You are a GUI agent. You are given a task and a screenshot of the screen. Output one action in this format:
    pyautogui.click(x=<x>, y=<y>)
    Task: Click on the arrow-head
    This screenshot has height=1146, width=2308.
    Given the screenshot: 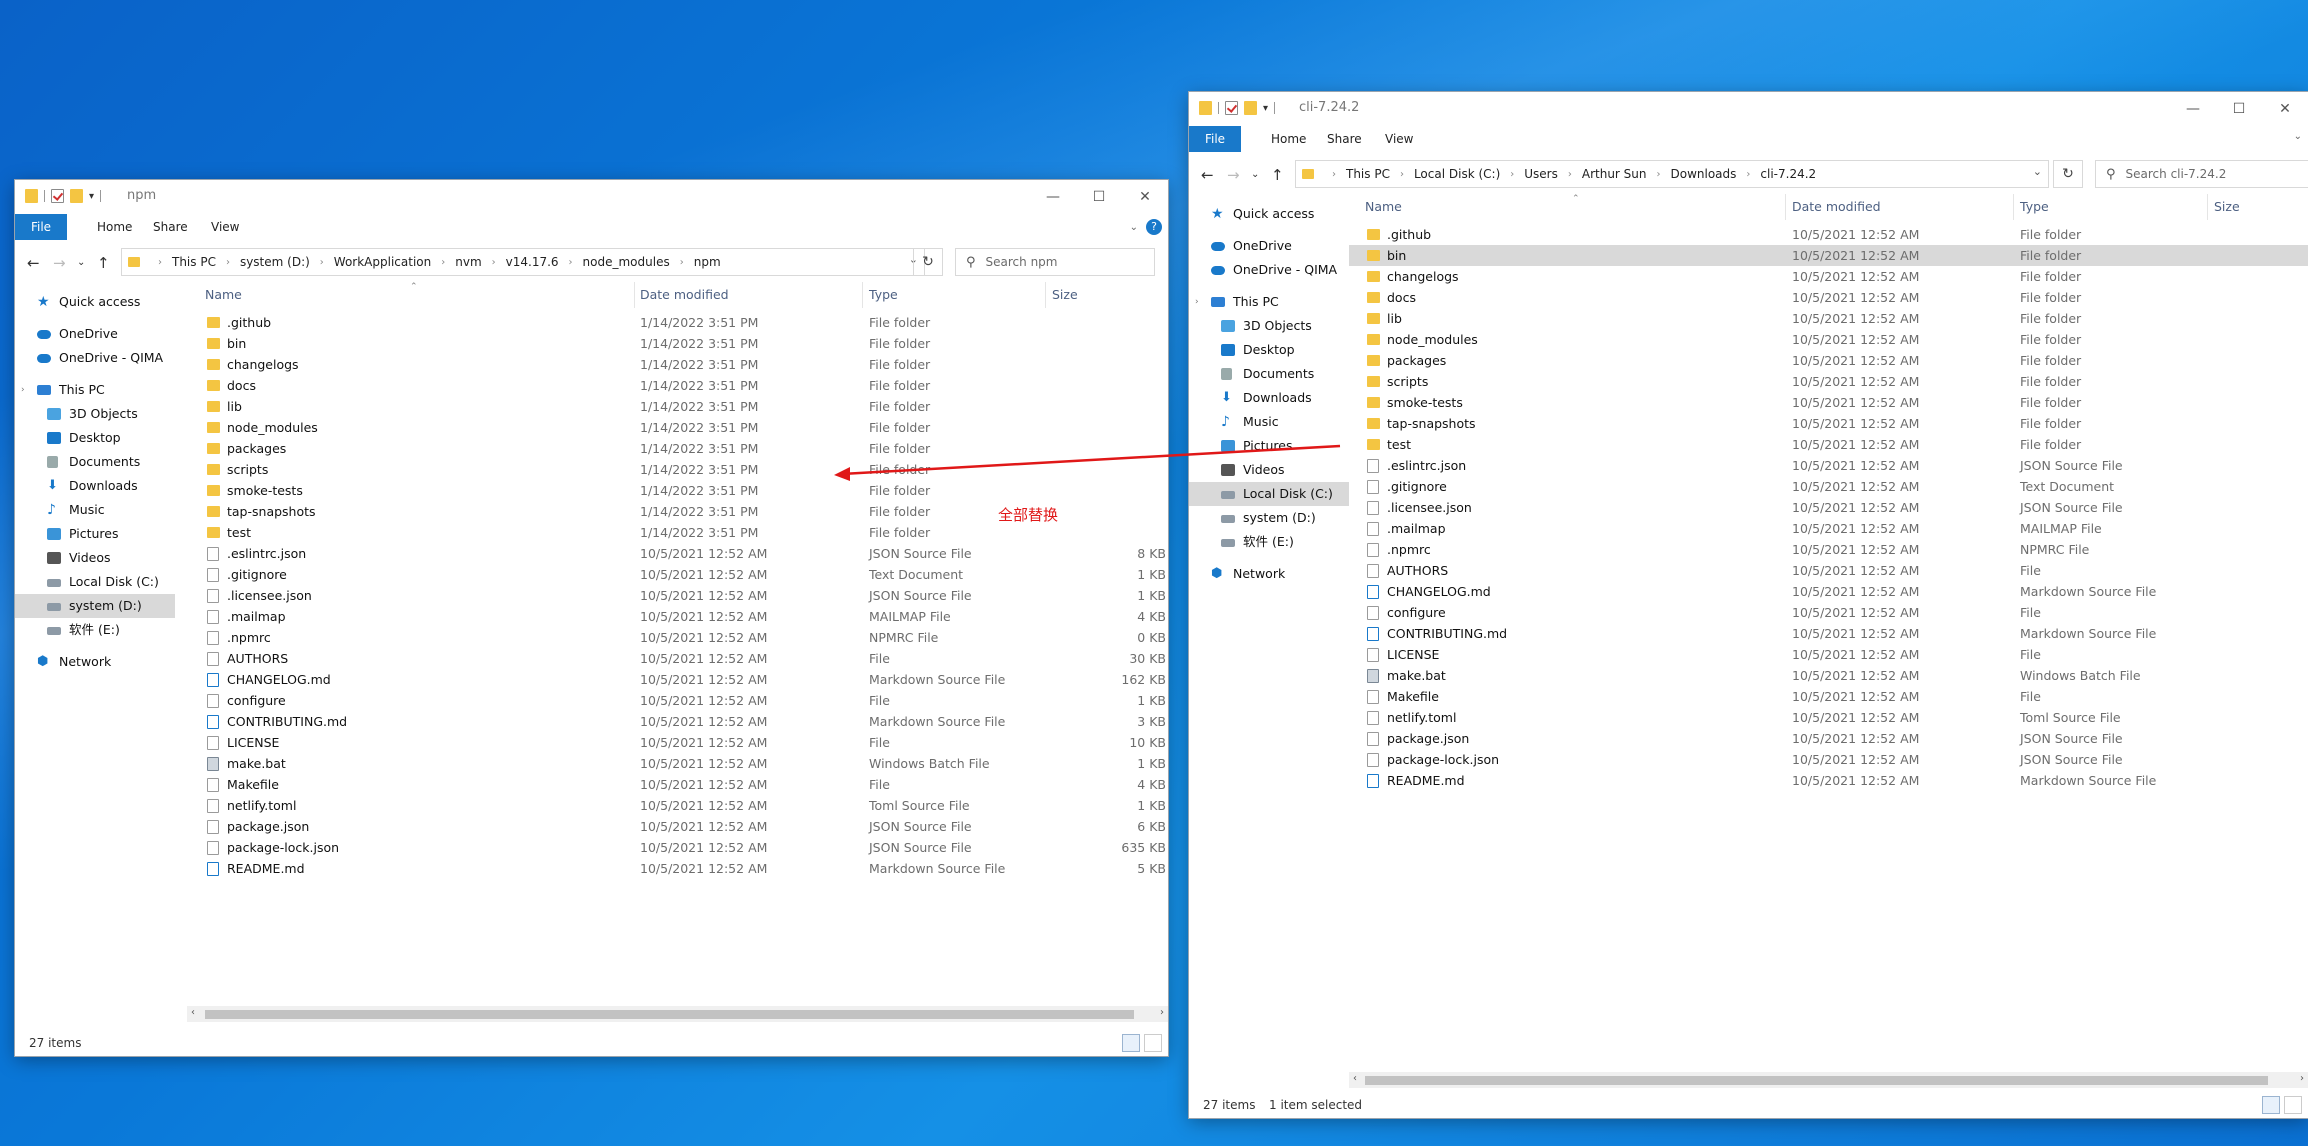 What is the action you would take?
    pyautogui.click(x=842, y=474)
    